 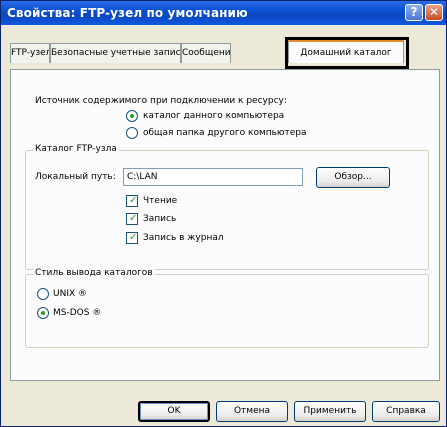 What do you see at coordinates (127, 13) in the screenshot?
I see `window-title: Свойства: FTP-узел по умолчанию` at bounding box center [127, 13].